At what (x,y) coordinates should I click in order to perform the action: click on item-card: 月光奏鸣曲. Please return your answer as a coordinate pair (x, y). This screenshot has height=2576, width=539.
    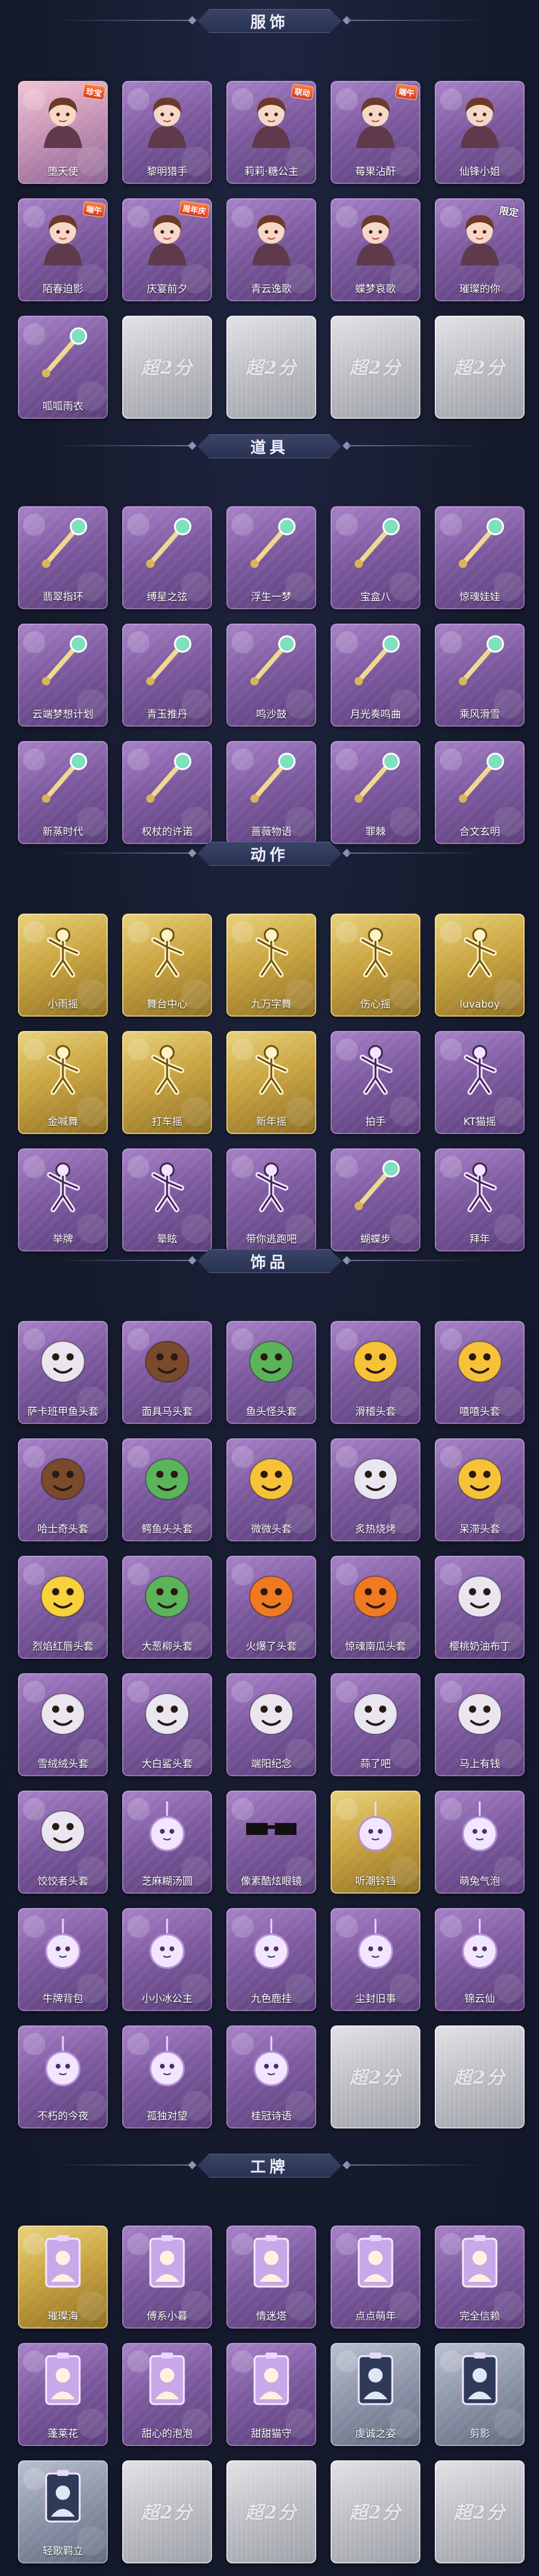
    Looking at the image, I should click on (375, 675).